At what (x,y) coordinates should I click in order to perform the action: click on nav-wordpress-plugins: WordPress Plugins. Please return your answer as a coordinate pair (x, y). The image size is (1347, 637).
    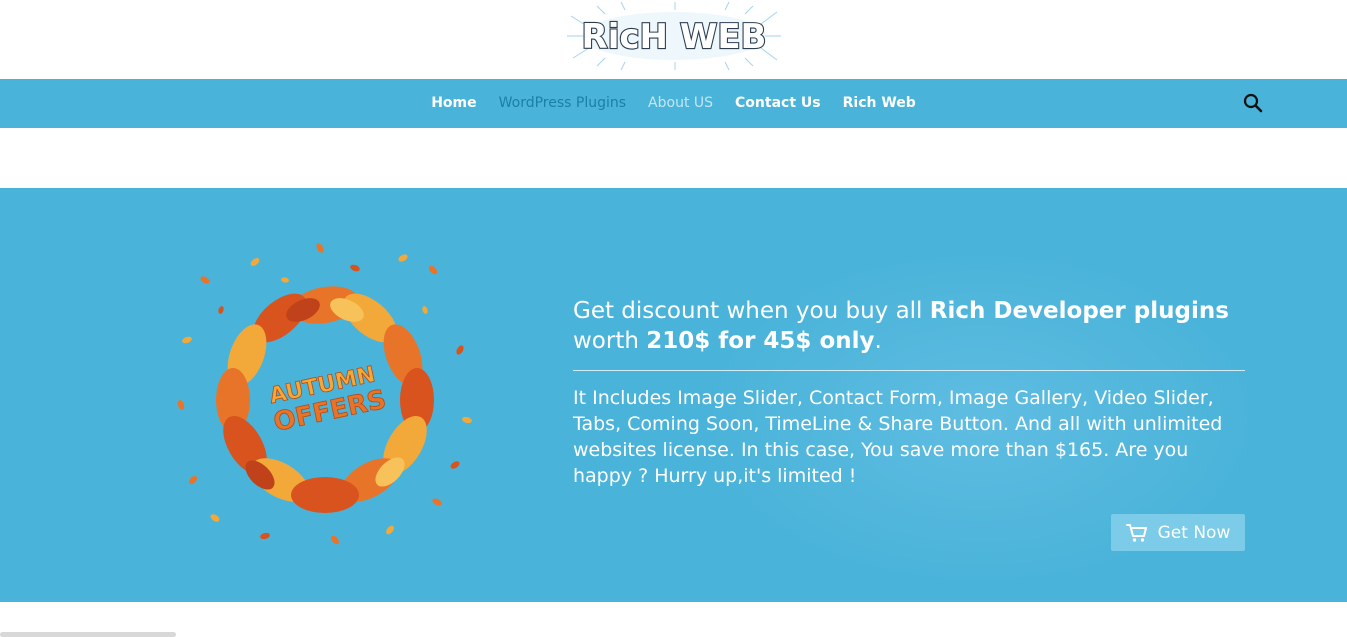
    Looking at the image, I should click on (562, 103).